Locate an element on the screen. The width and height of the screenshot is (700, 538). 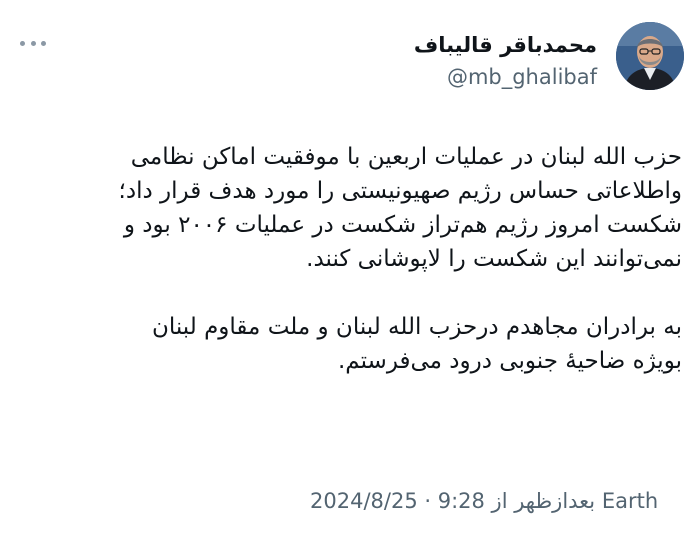
tweet-timestamp: 2024/8/25 · 9:28 بعدازظهر از Earth is located at coordinates (484, 501).